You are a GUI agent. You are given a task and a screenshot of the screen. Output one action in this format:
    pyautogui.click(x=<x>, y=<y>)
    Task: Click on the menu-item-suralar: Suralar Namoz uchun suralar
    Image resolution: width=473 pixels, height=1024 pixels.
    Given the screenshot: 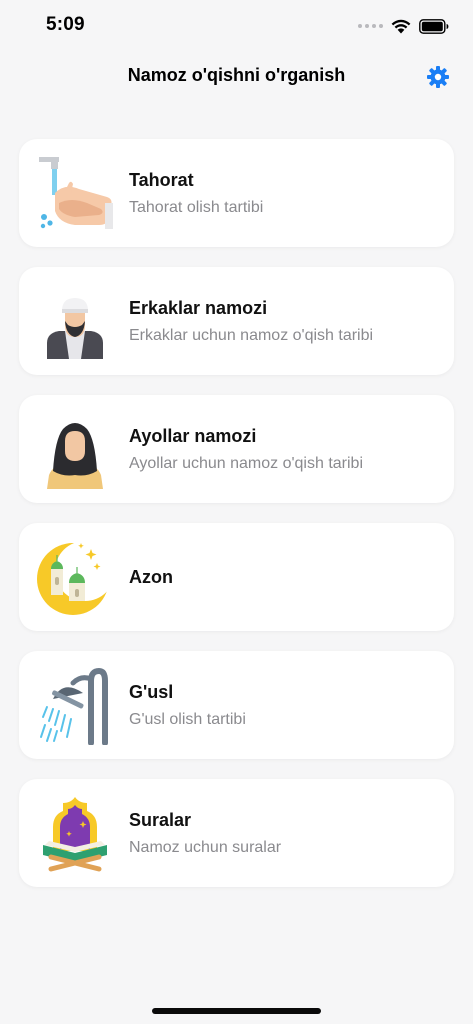 What is the action you would take?
    pyautogui.click(x=236, y=833)
    